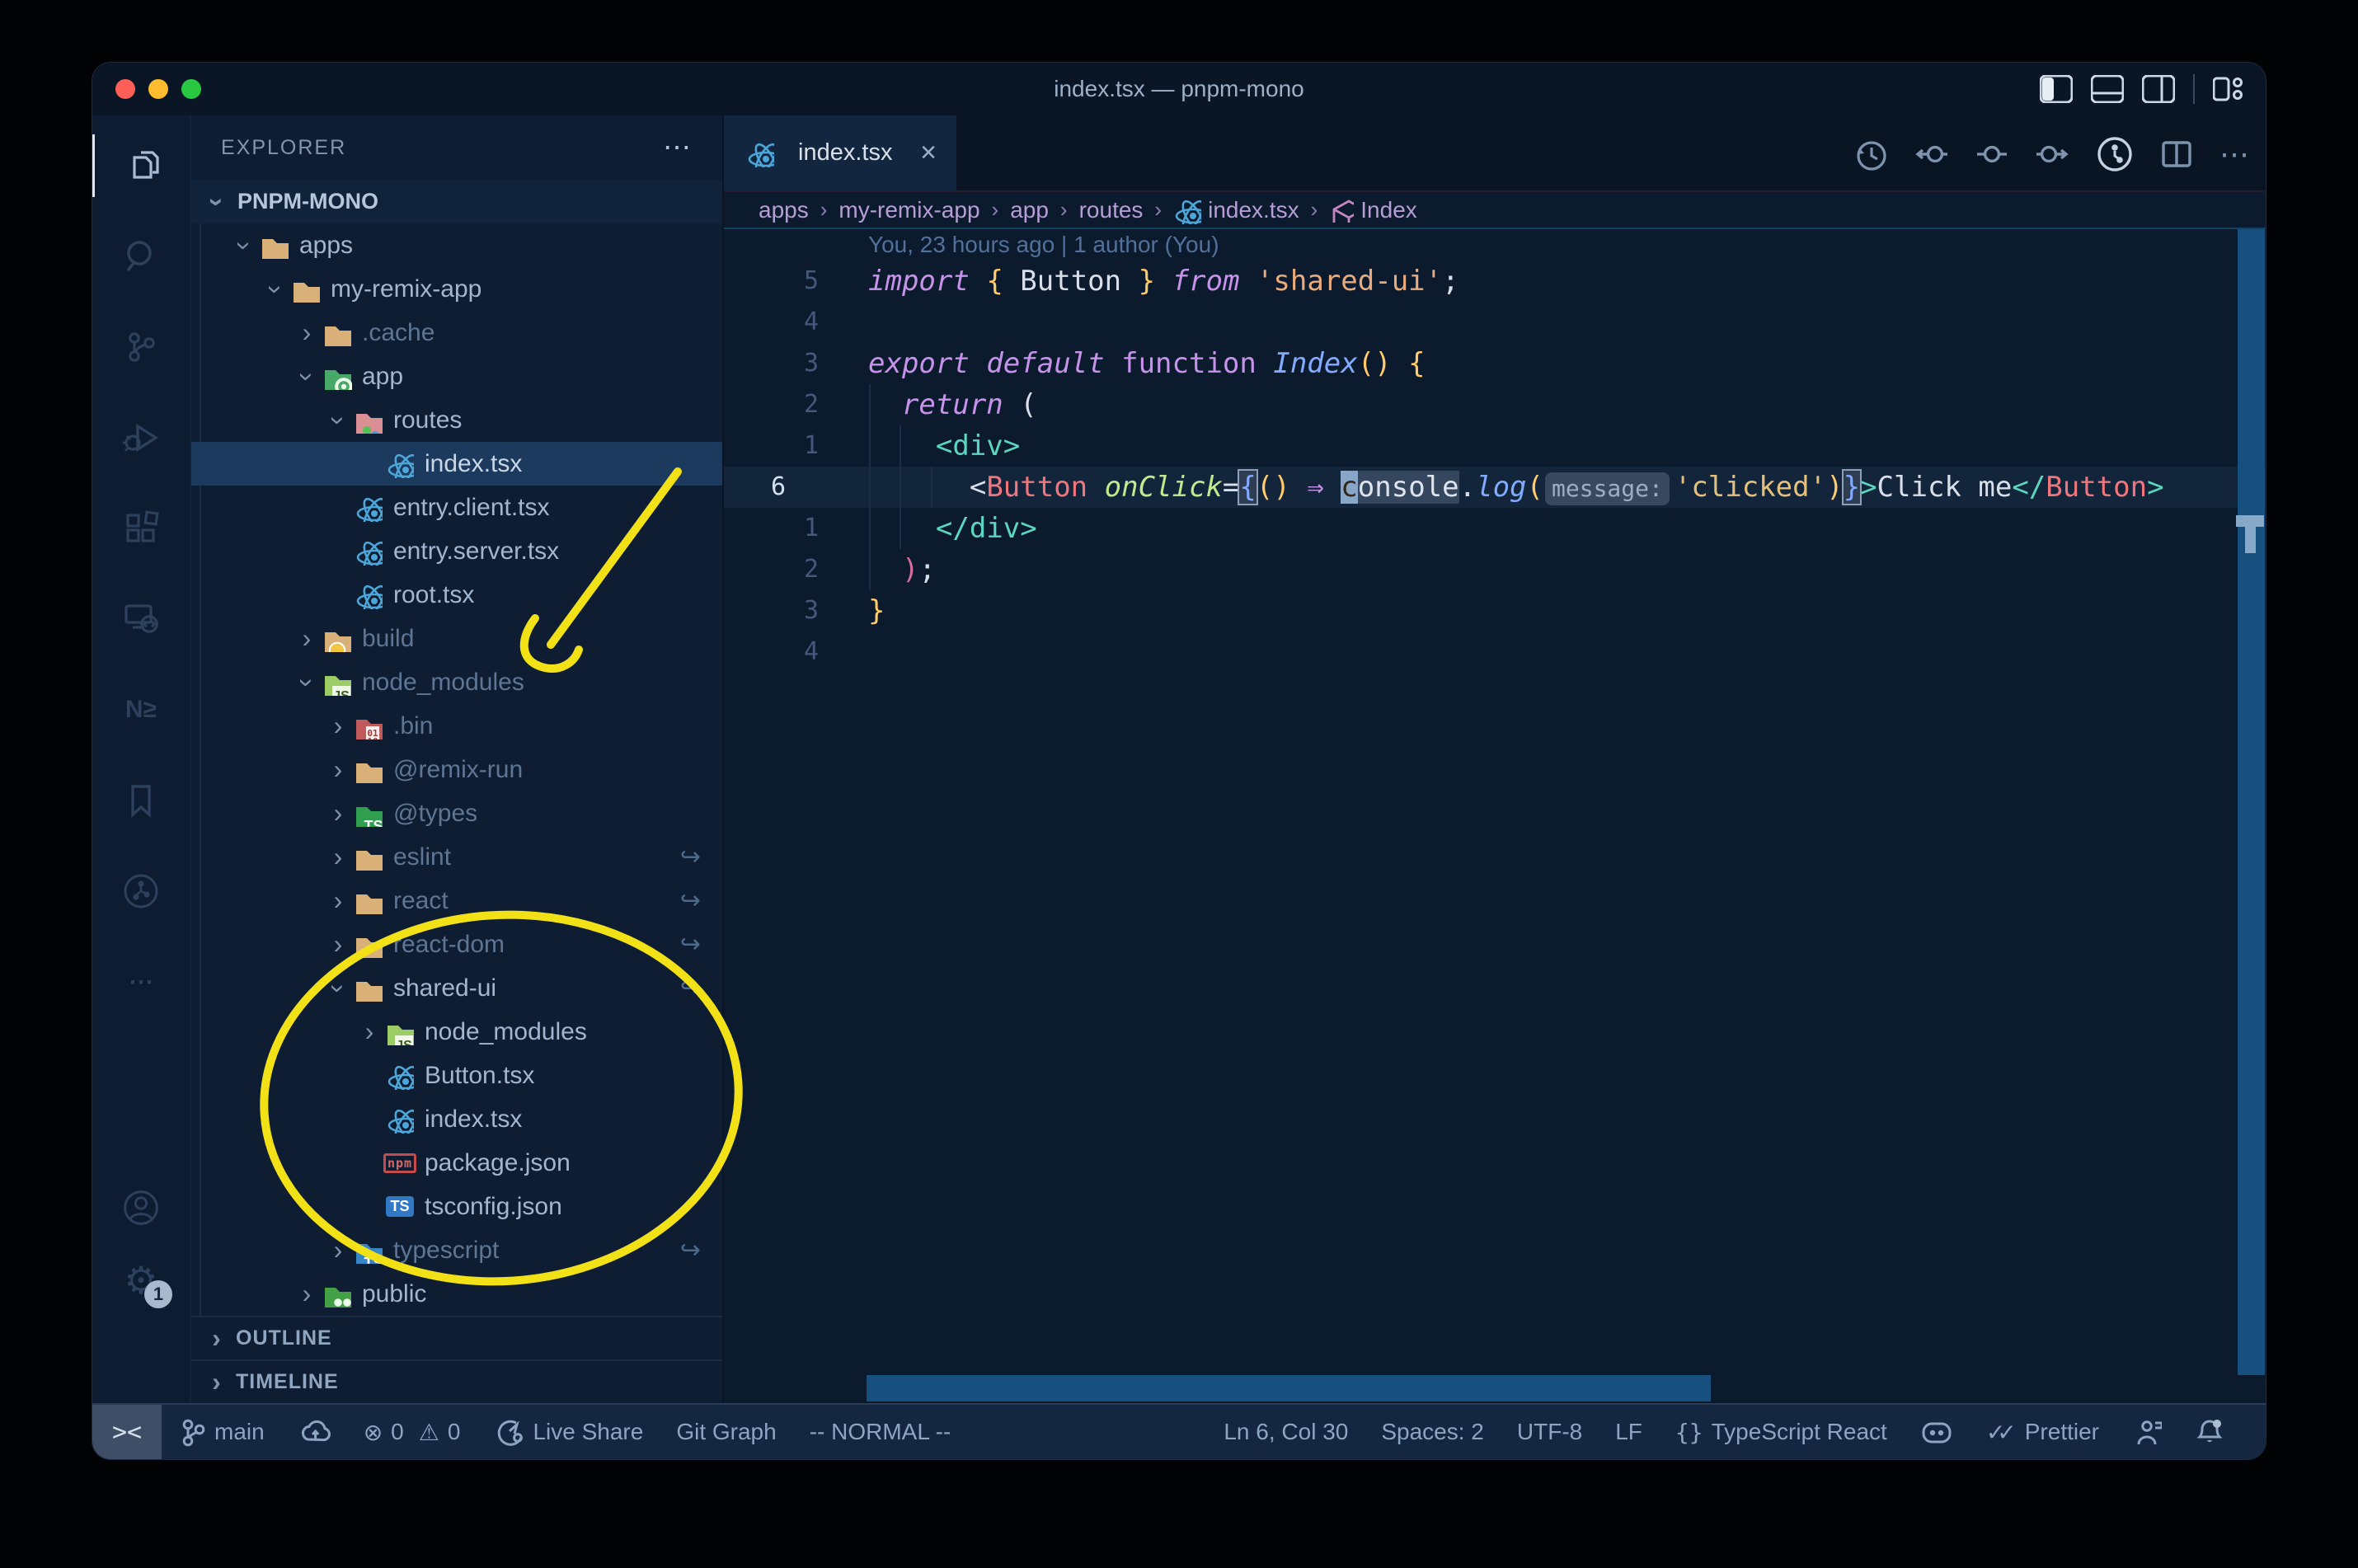 The image size is (2358, 1568). What do you see at coordinates (1495, 569) in the screenshot?
I see `code-line: 2 );` at bounding box center [1495, 569].